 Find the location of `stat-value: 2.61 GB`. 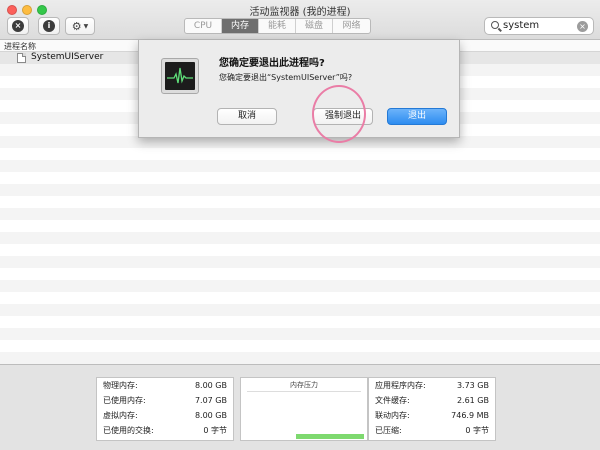

stat-value: 2.61 GB is located at coordinates (472, 400).